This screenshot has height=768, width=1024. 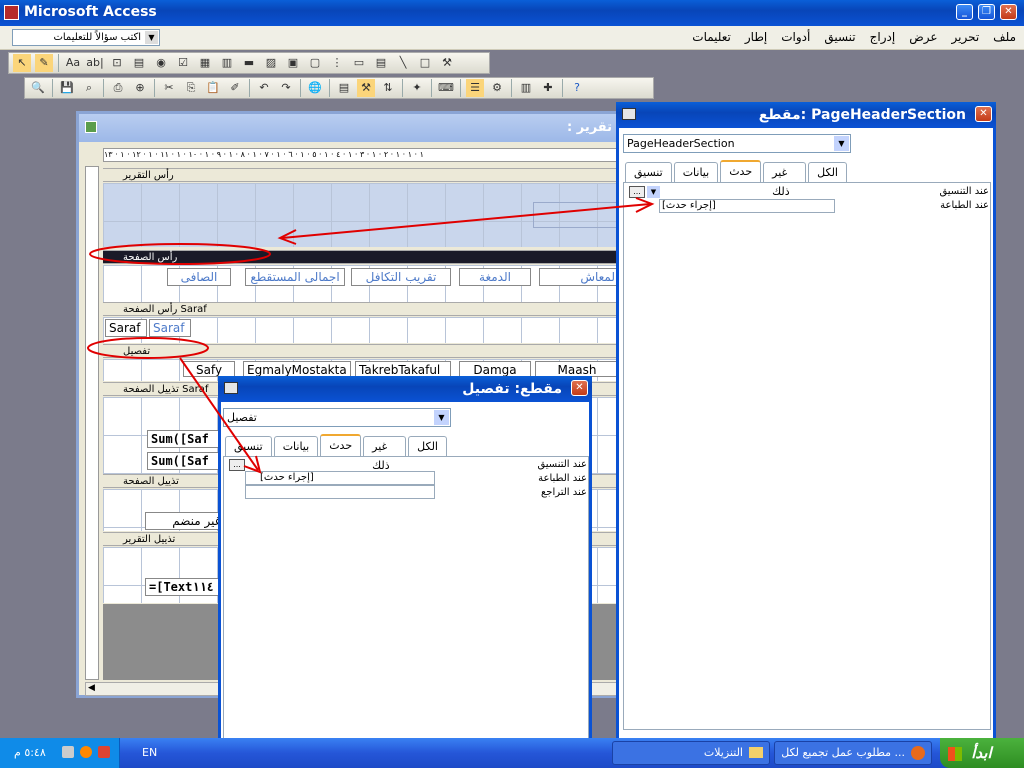 I want to click on tray-media-icon, so click(x=86, y=752).